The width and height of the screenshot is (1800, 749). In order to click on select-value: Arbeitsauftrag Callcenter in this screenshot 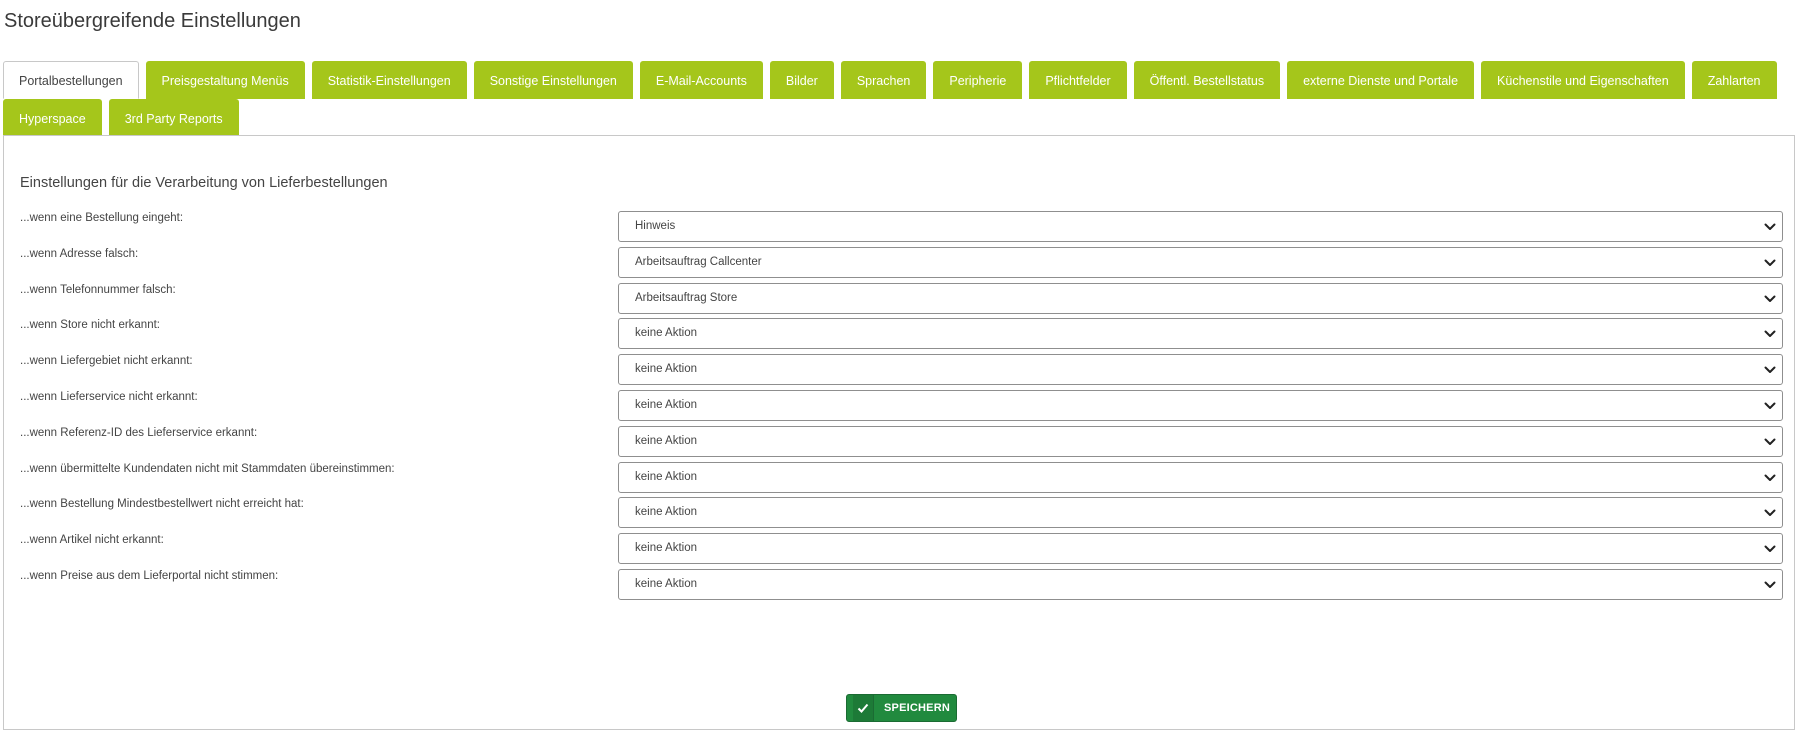, I will do `click(698, 261)`.